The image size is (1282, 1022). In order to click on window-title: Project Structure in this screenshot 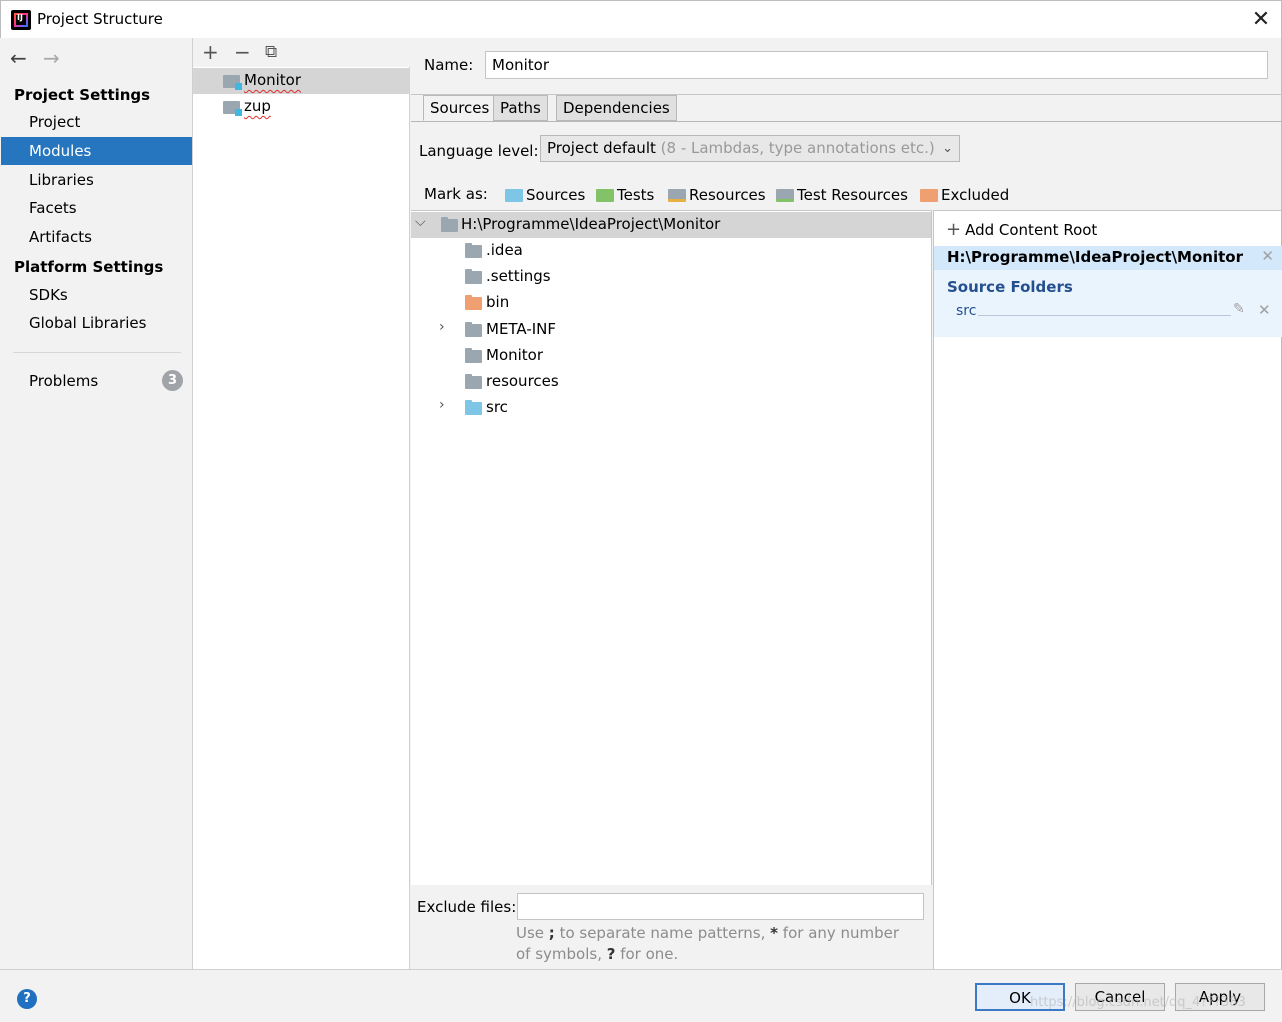, I will do `click(100, 19)`.